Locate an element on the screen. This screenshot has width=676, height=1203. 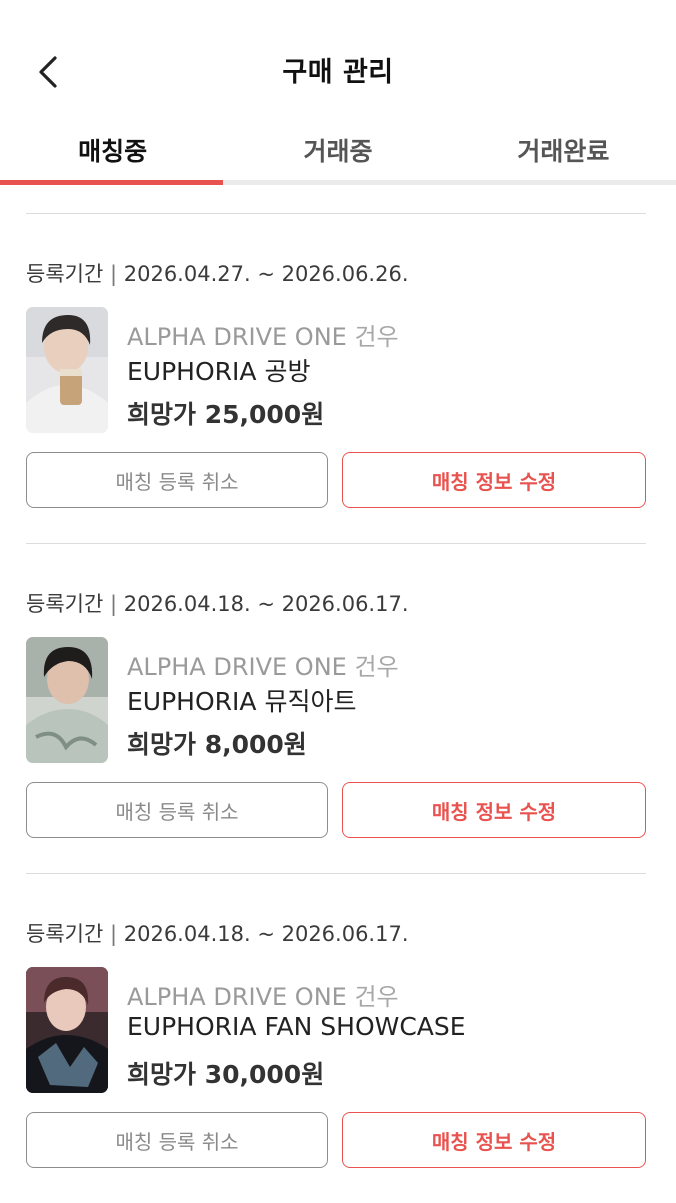
registration-period: 등록기간 | 2026.04.27. ~ 2026.06.26. is located at coordinates (217, 273).